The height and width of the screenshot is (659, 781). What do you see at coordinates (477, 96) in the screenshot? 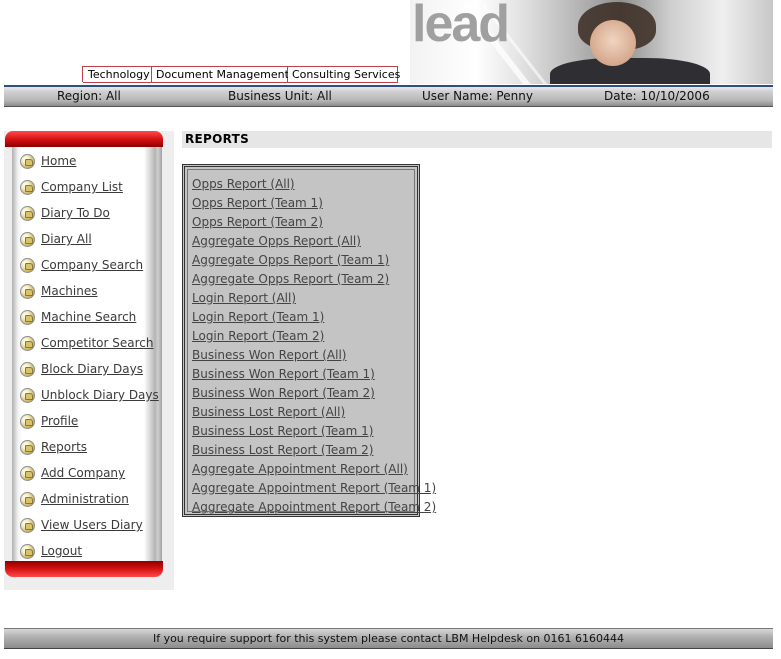
I see `user-name-label: User Name: Penny` at bounding box center [477, 96].